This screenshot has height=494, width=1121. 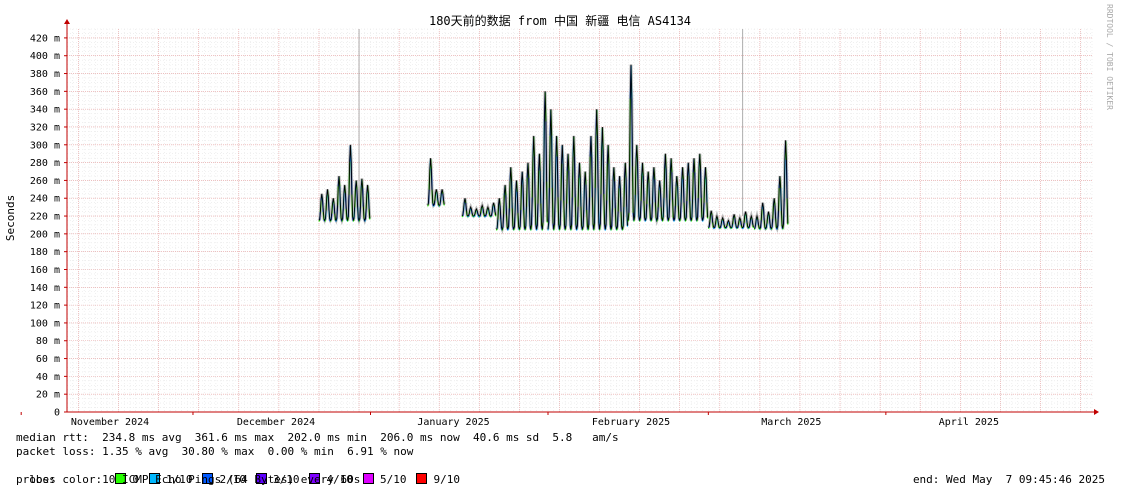 I want to click on y-tick-label: 380 m, so click(x=45, y=74).